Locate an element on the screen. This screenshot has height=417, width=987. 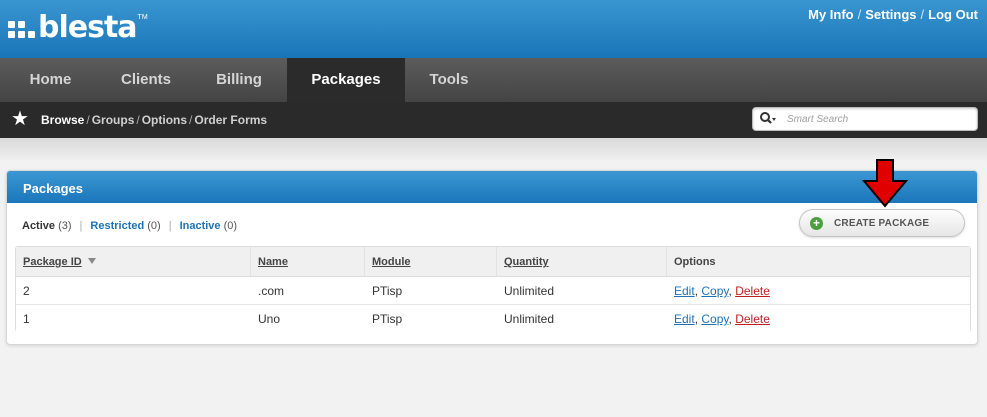
cell-name: Uno is located at coordinates (269, 319).